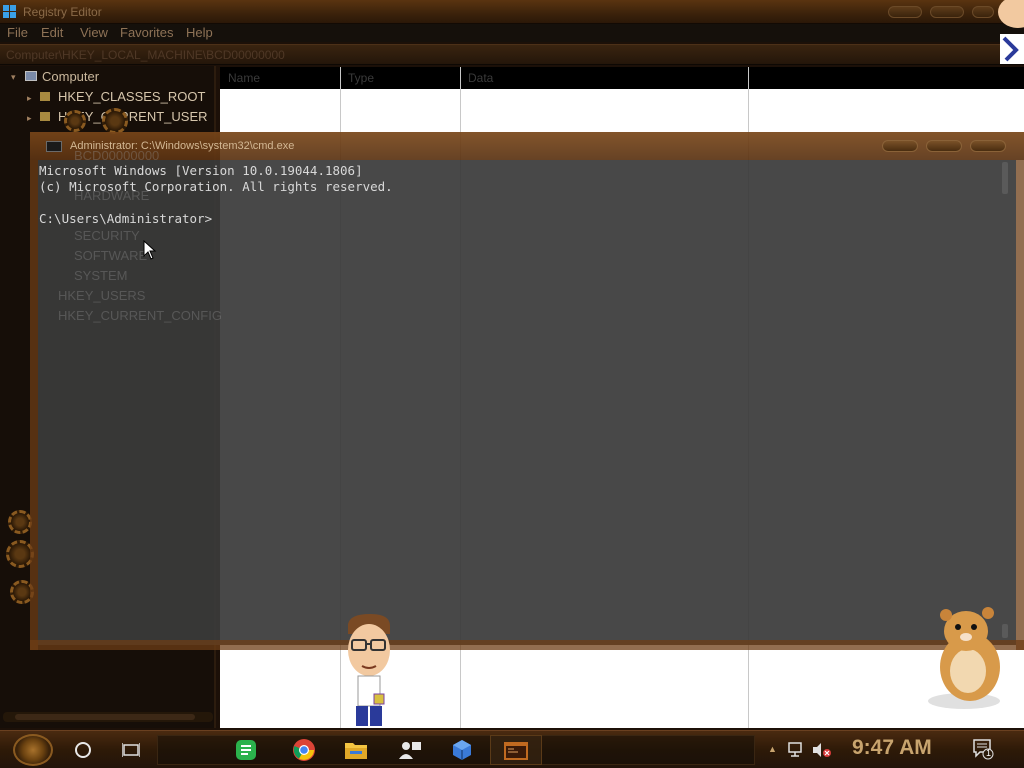 The height and width of the screenshot is (768, 1024). I want to click on menu-bar: File Edit View Favorites Help, so click(512, 33).